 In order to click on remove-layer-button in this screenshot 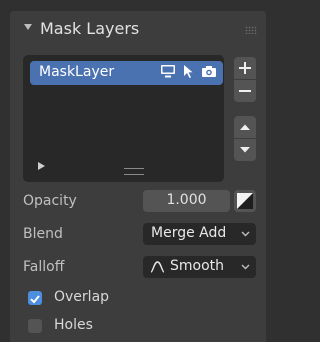, I will do `click(245, 91)`.